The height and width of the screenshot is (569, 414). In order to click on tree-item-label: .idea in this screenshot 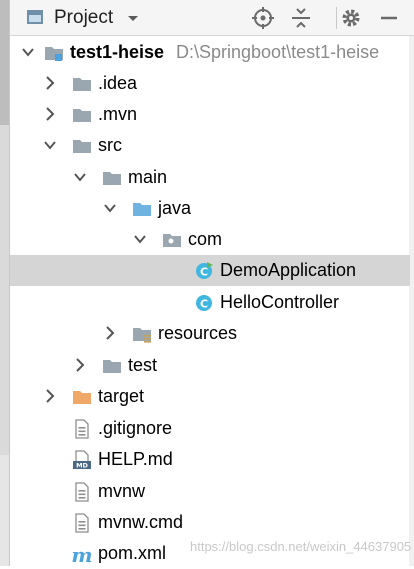, I will do `click(118, 83)`.